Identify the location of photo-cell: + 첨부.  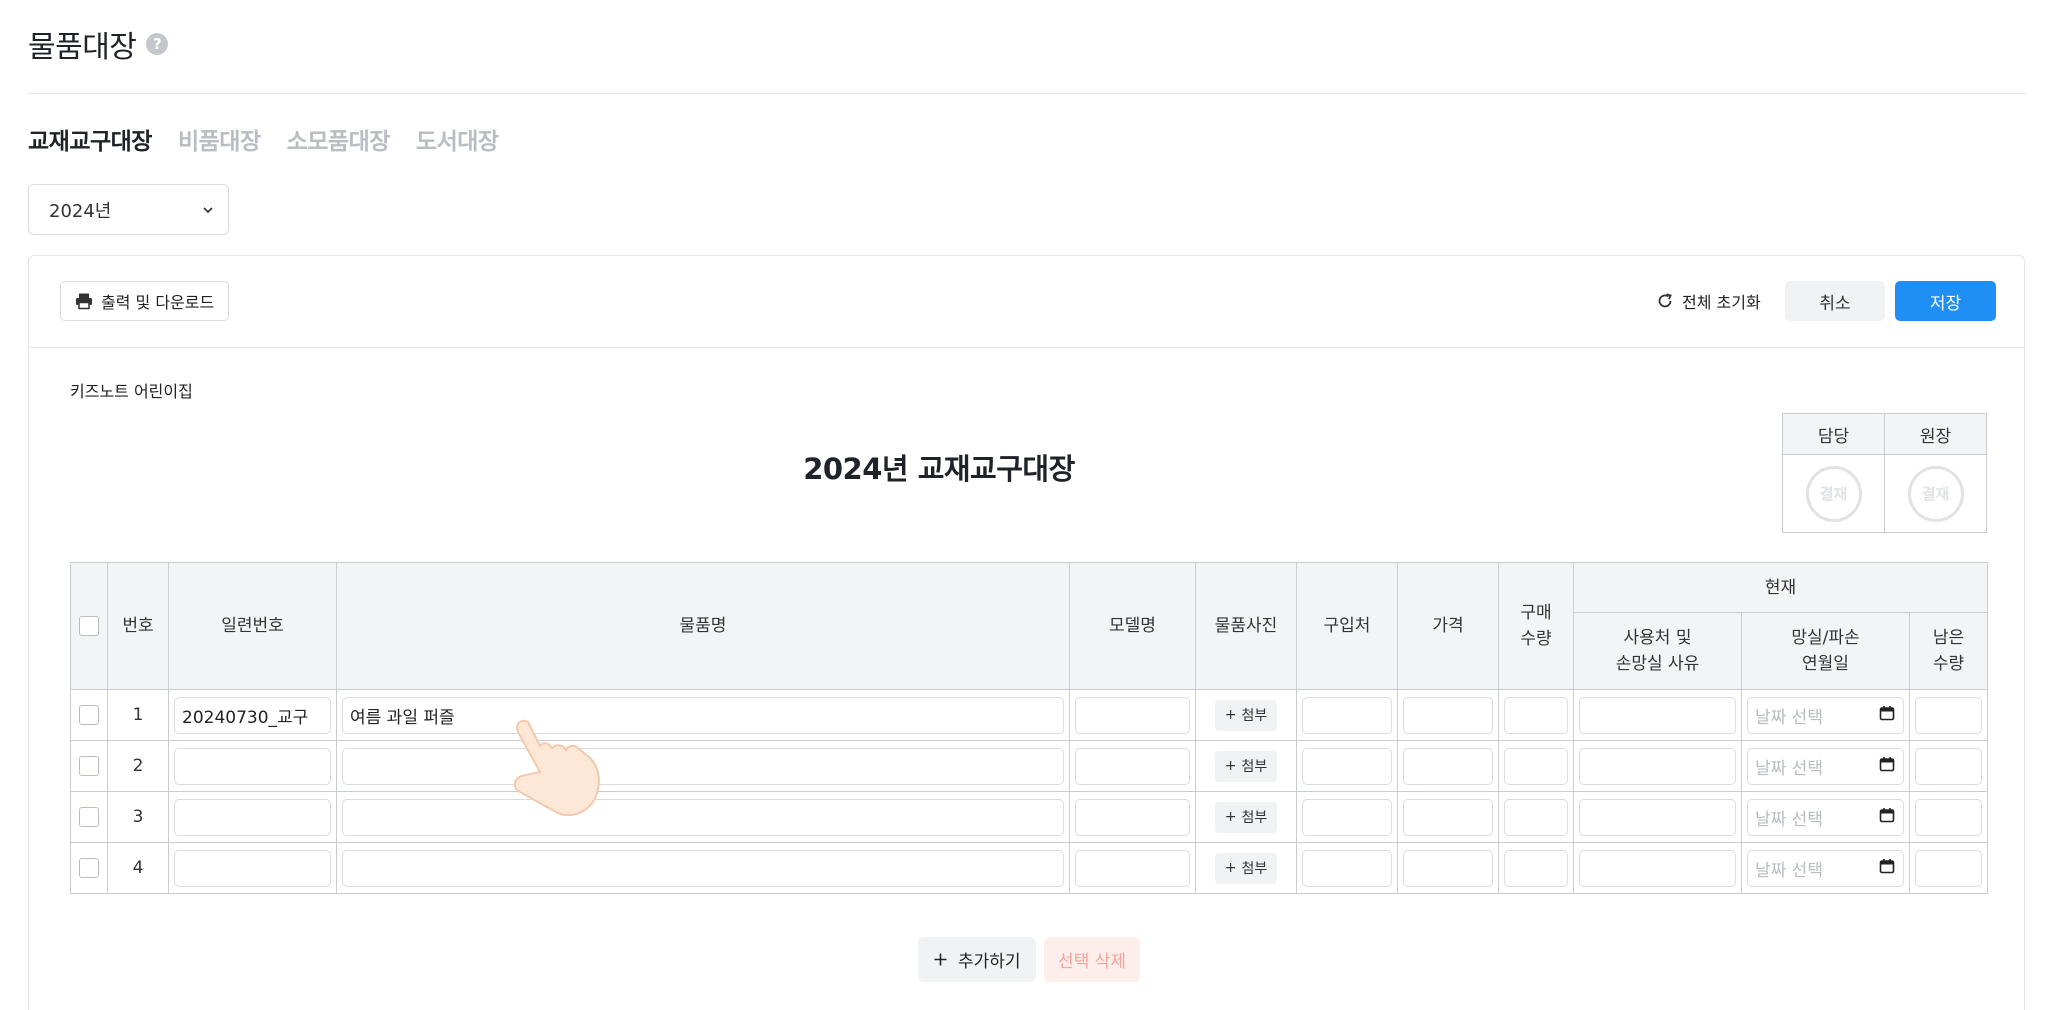
(1246, 766).